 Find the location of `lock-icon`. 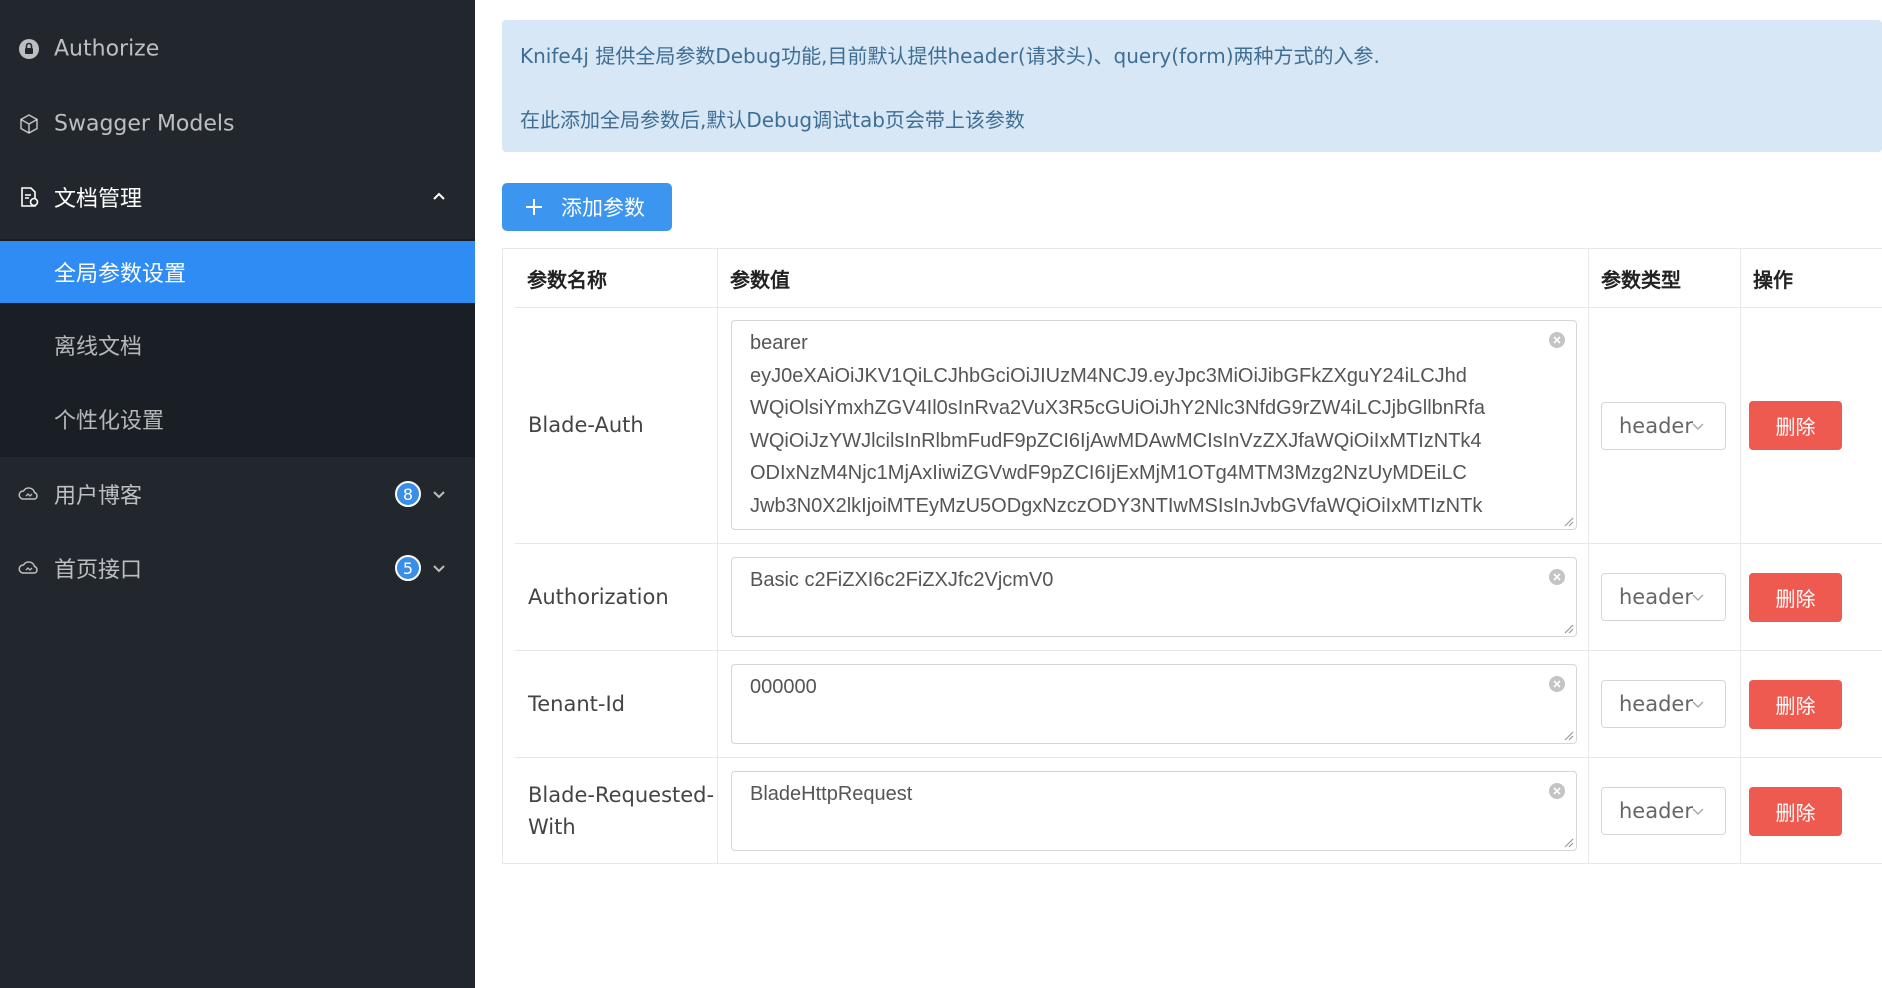

lock-icon is located at coordinates (29, 49).